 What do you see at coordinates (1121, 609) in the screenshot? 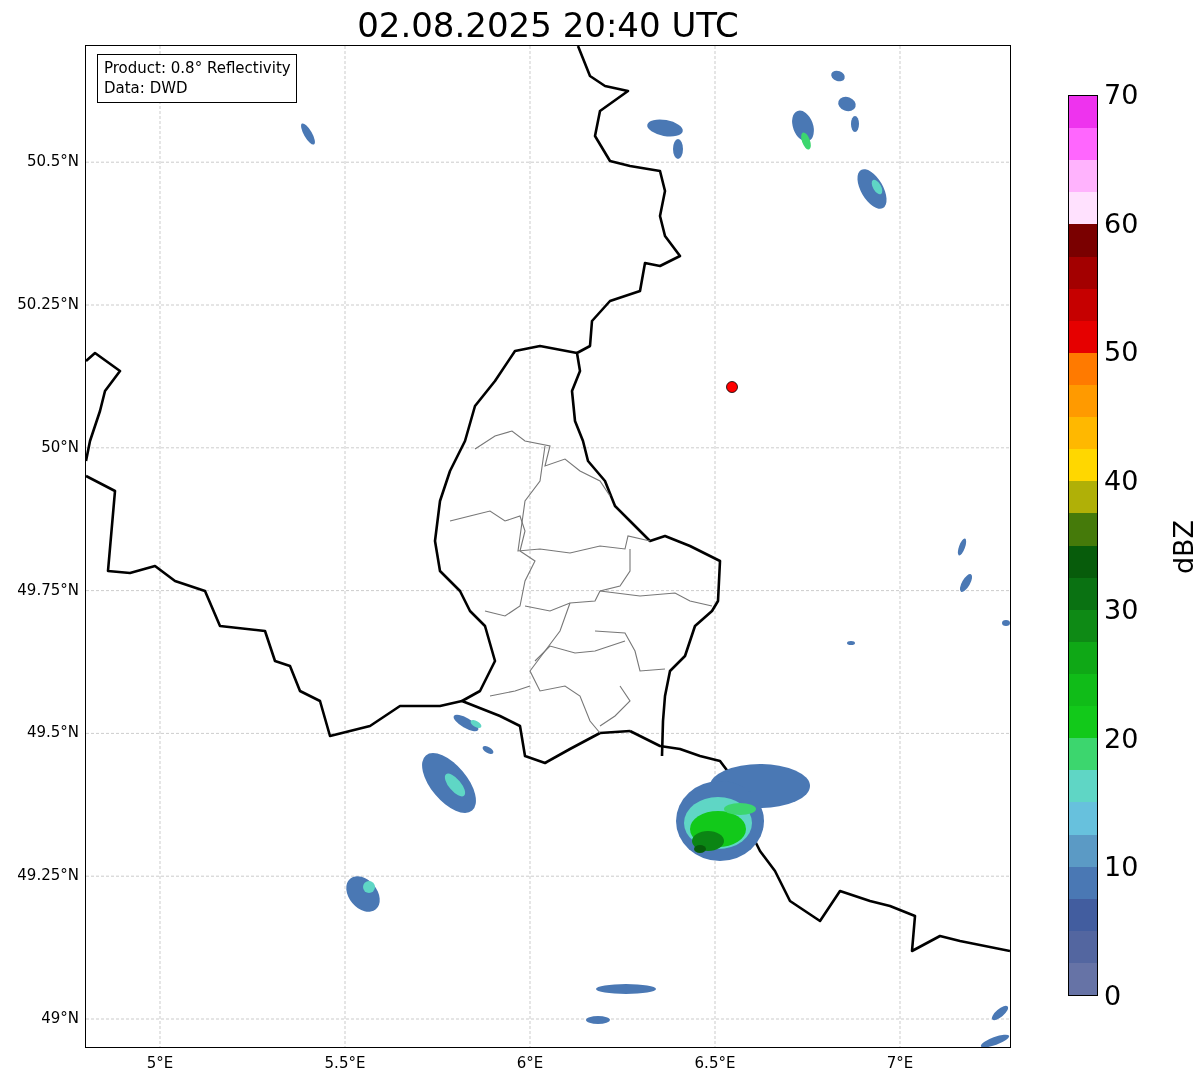
I see `tick-label: 30` at bounding box center [1121, 609].